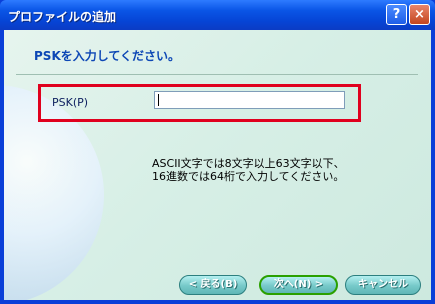 This screenshot has height=304, width=435. What do you see at coordinates (249, 100) in the screenshot?
I see `psk-input` at bounding box center [249, 100].